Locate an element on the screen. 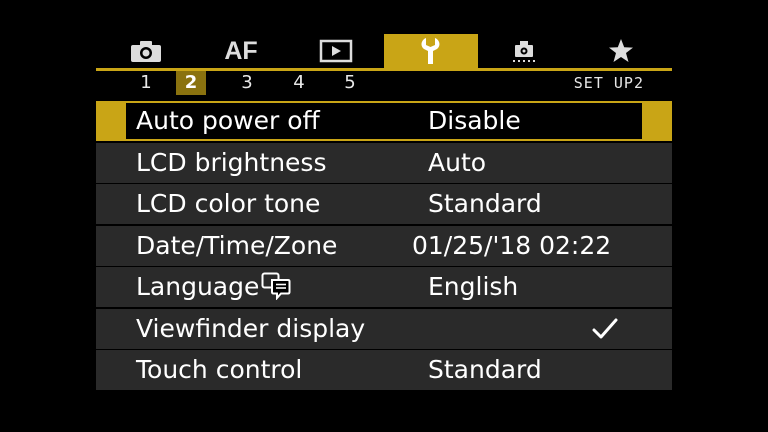 This screenshot has width=768, height=432. menu-item-label: Language is located at coordinates (198, 286).